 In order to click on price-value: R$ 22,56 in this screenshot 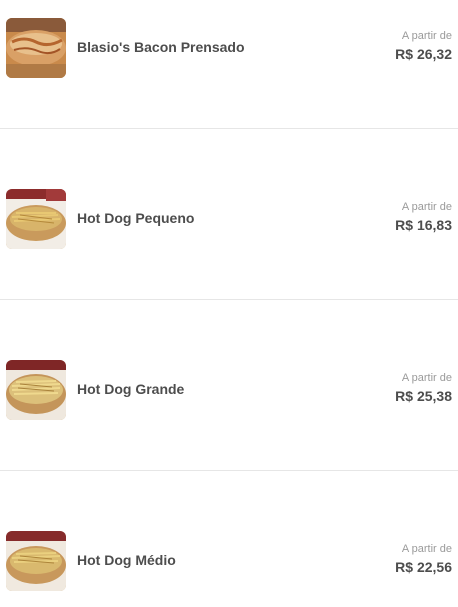, I will do `click(423, 567)`.